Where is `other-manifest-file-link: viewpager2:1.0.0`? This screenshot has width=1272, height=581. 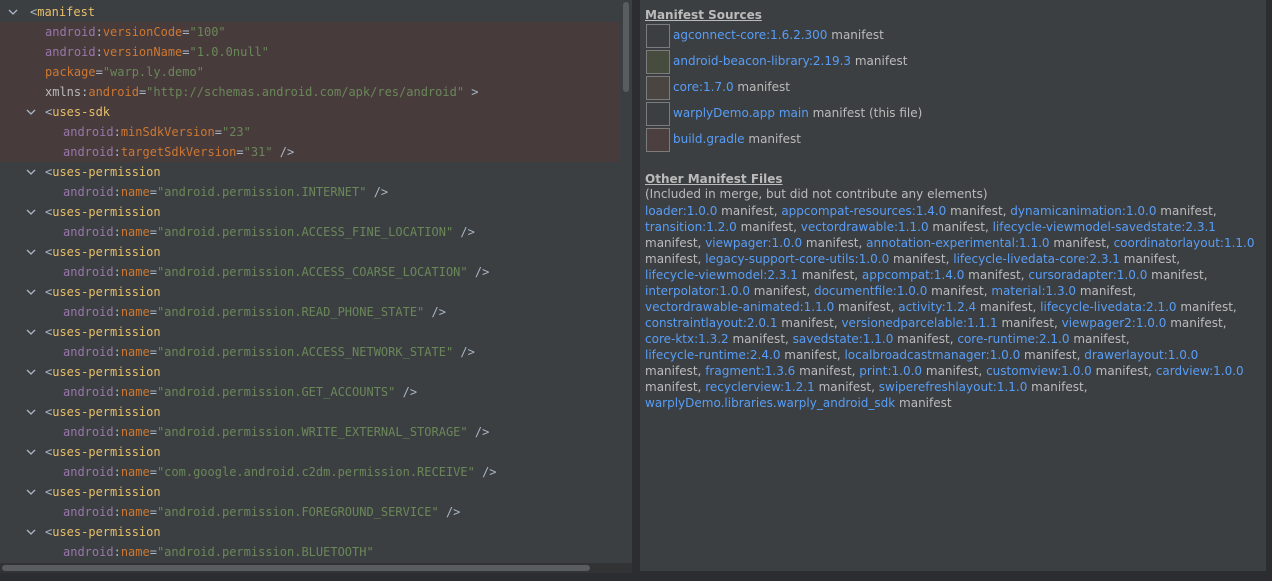 other-manifest-file-link: viewpager2:1.0.0 is located at coordinates (1114, 323).